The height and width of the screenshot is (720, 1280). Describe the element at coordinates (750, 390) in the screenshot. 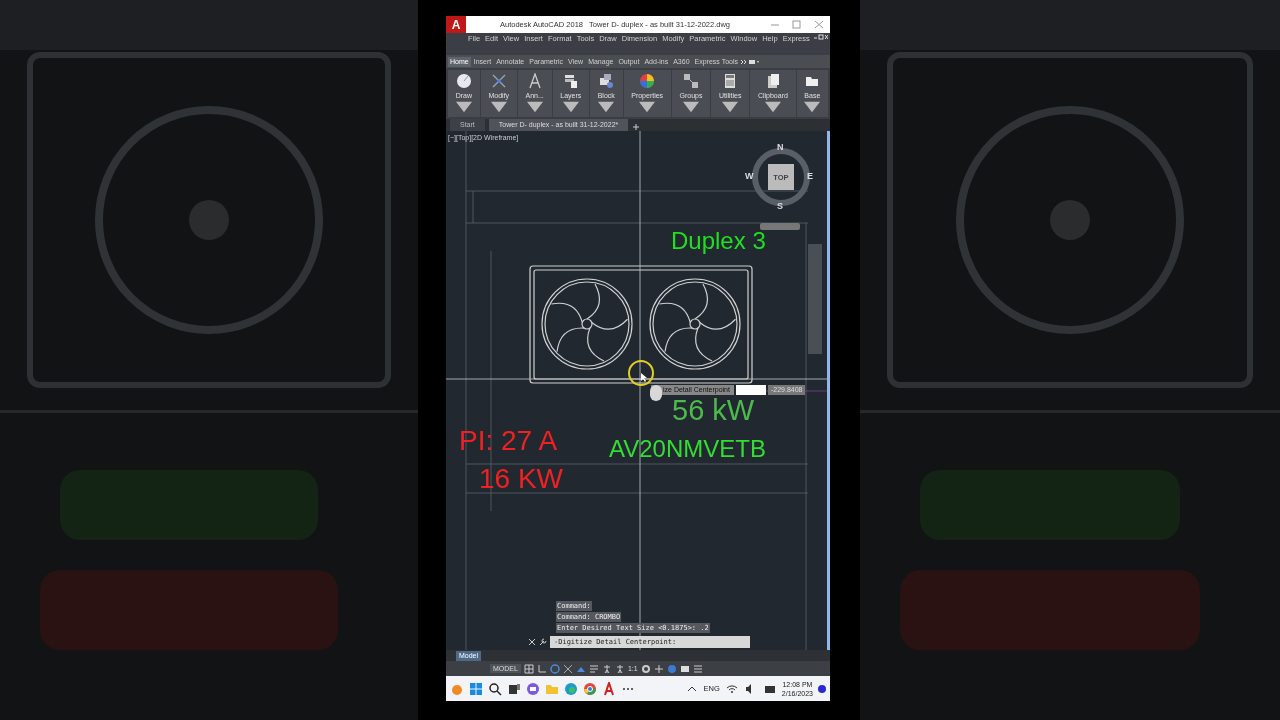

I see `input-field` at that location.